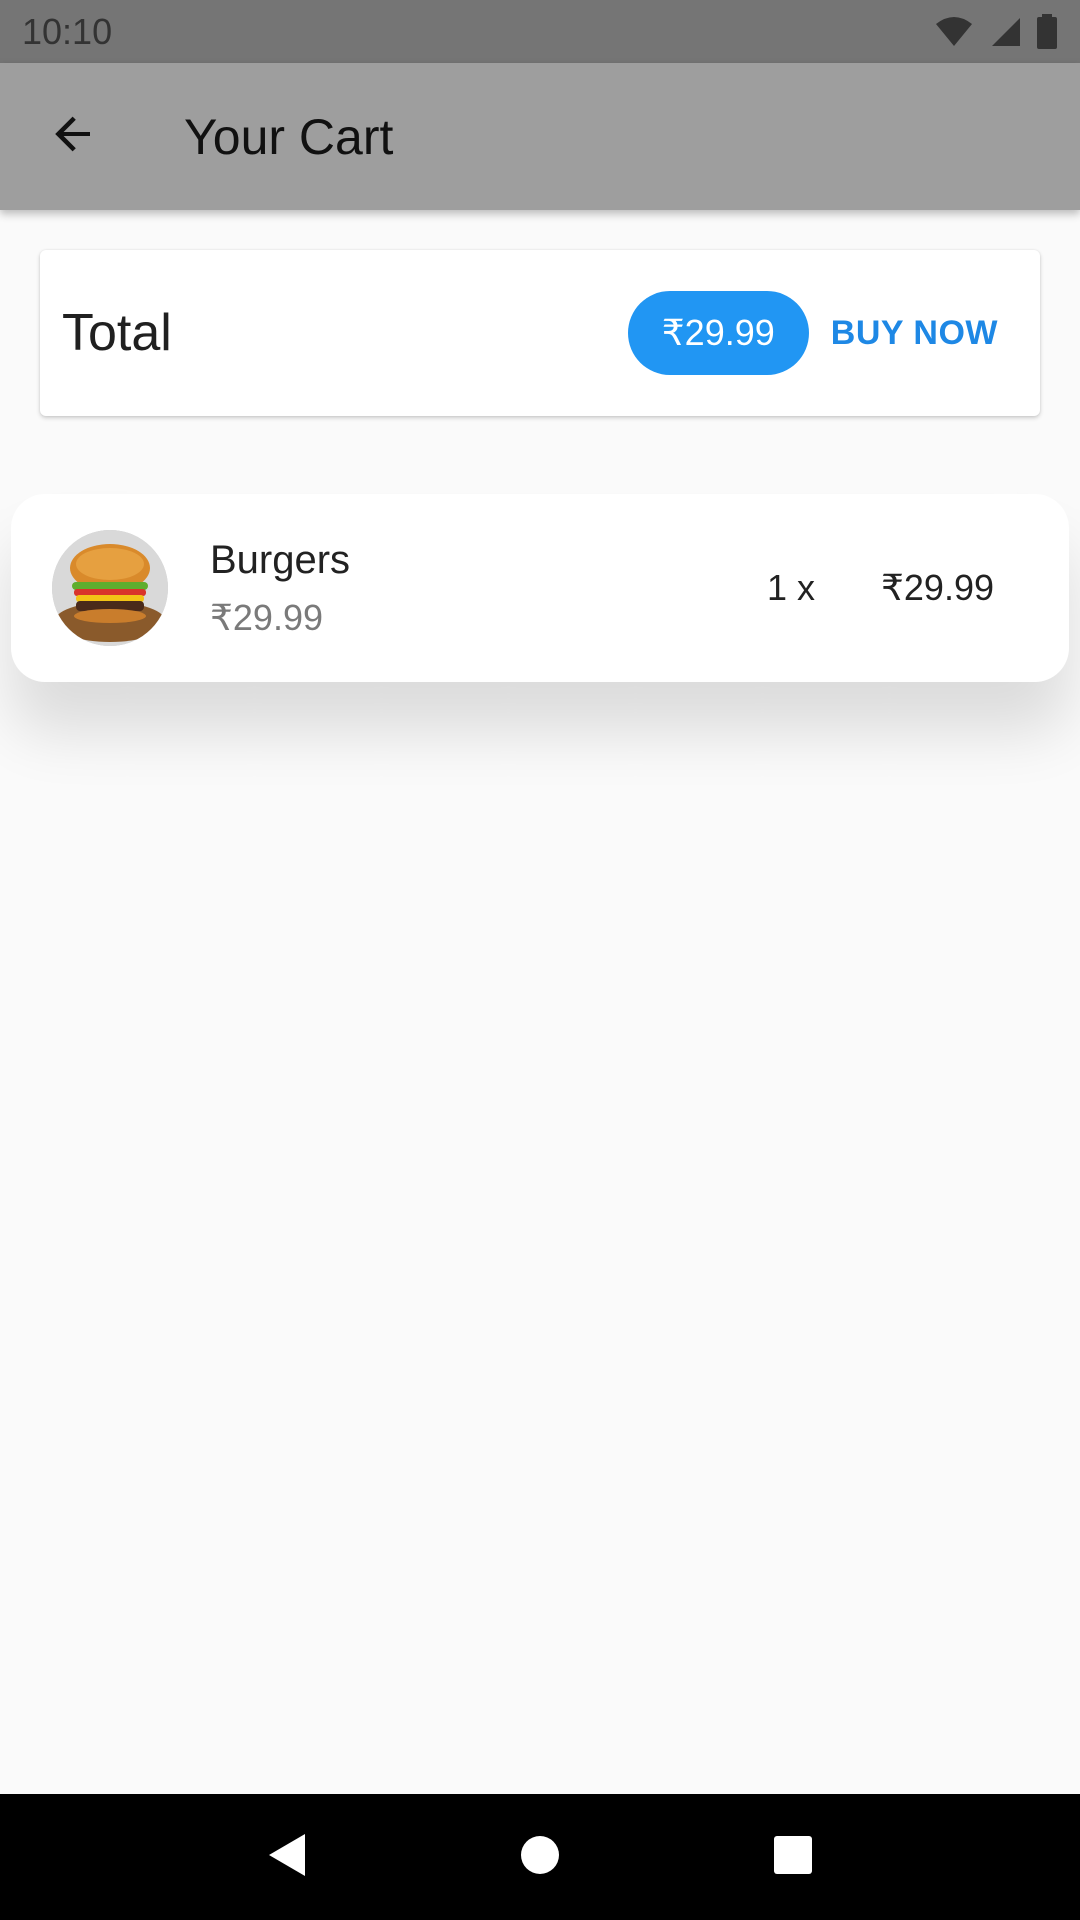 The height and width of the screenshot is (1920, 1080). Describe the element at coordinates (954, 32) in the screenshot. I see `wifi-icon` at that location.